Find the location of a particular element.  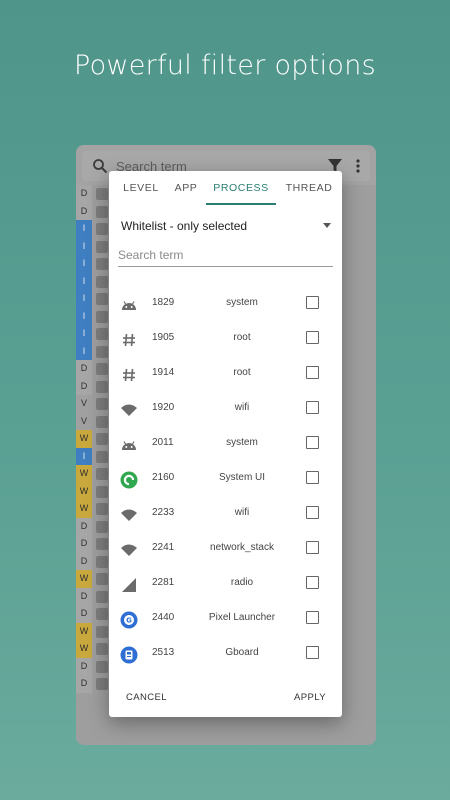

process-search-field is located at coordinates (225, 256).